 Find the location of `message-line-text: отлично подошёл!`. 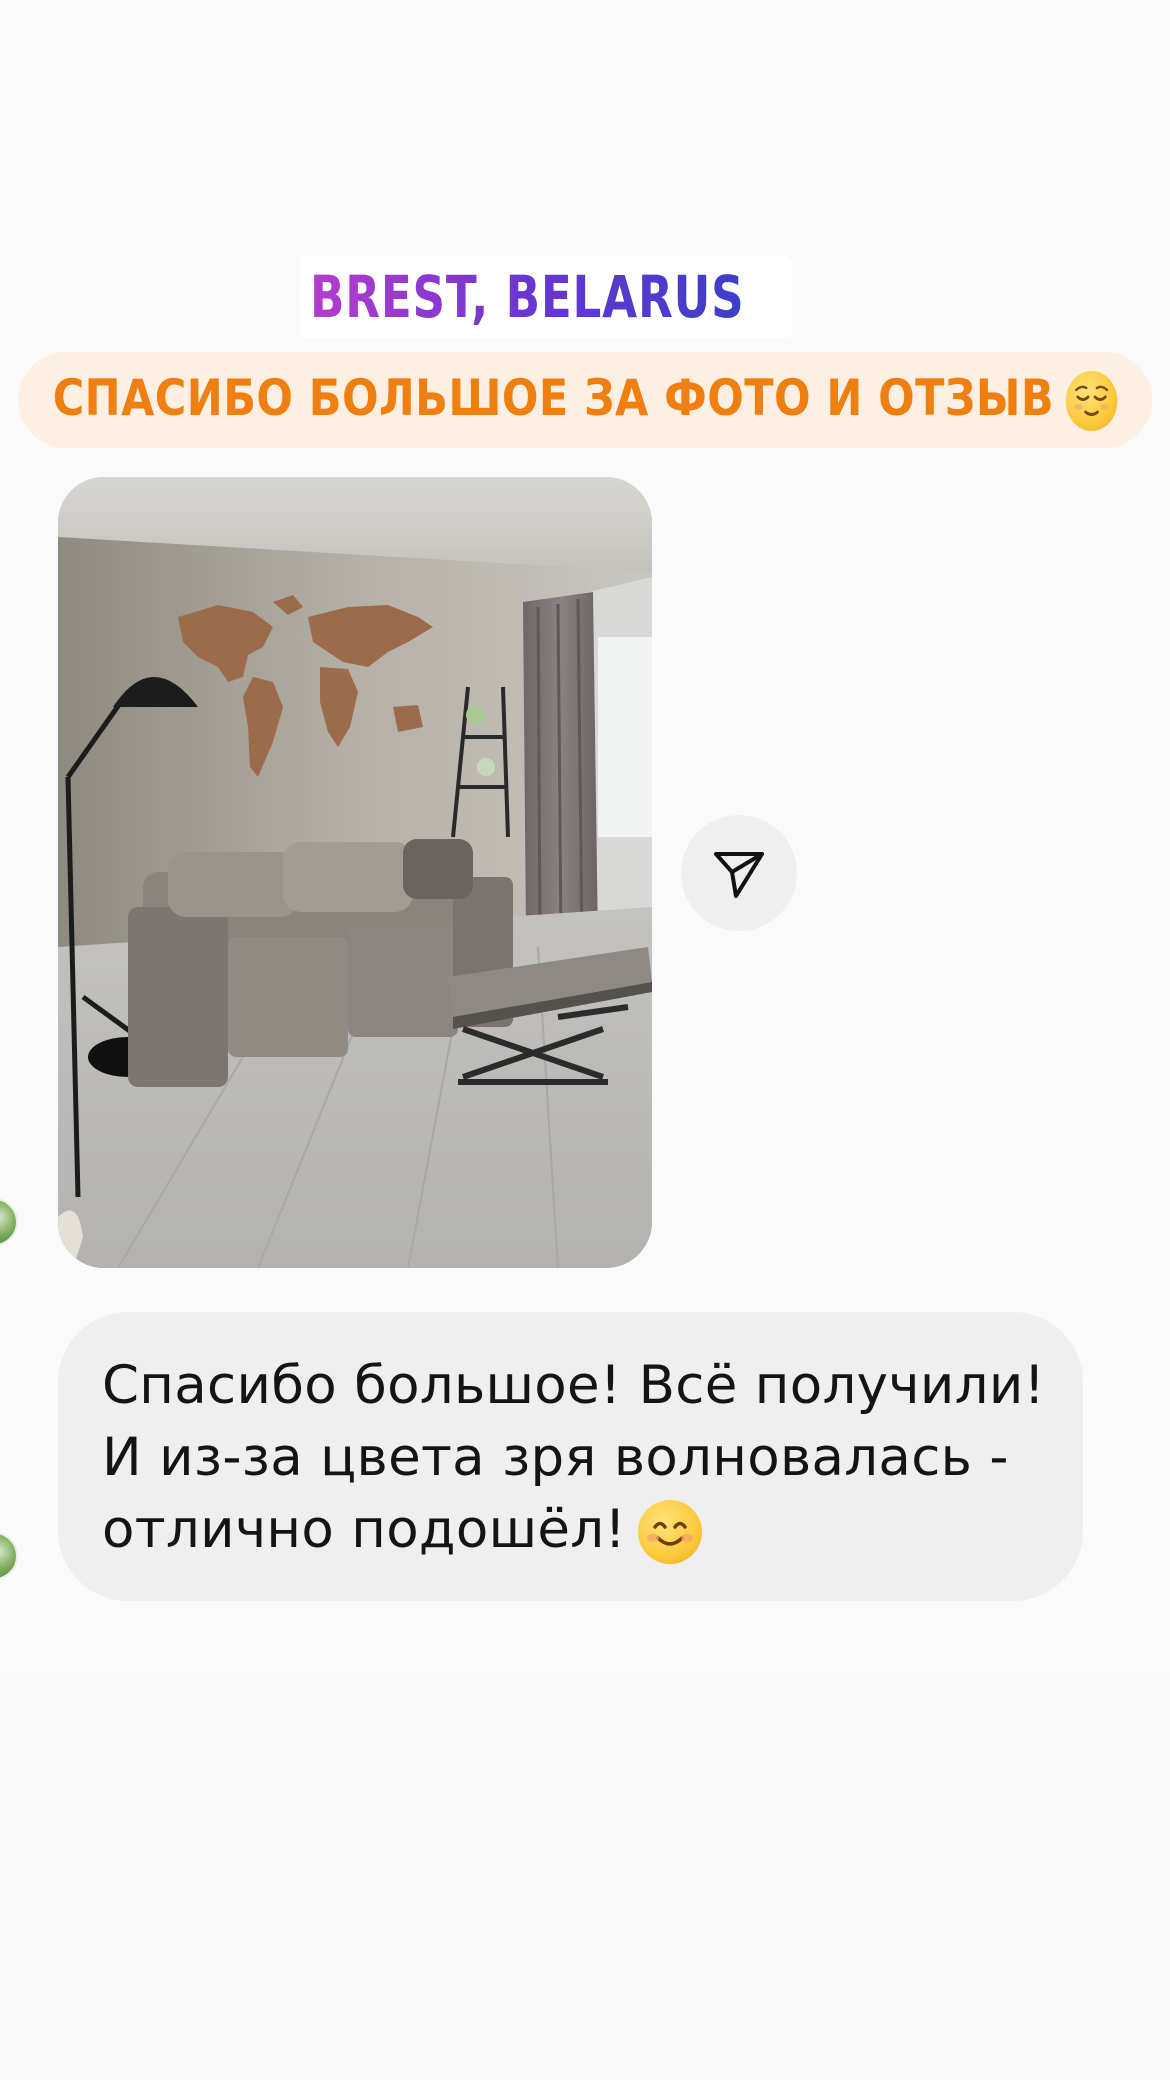

message-line-text: отлично подошёл! is located at coordinates (364, 1529).